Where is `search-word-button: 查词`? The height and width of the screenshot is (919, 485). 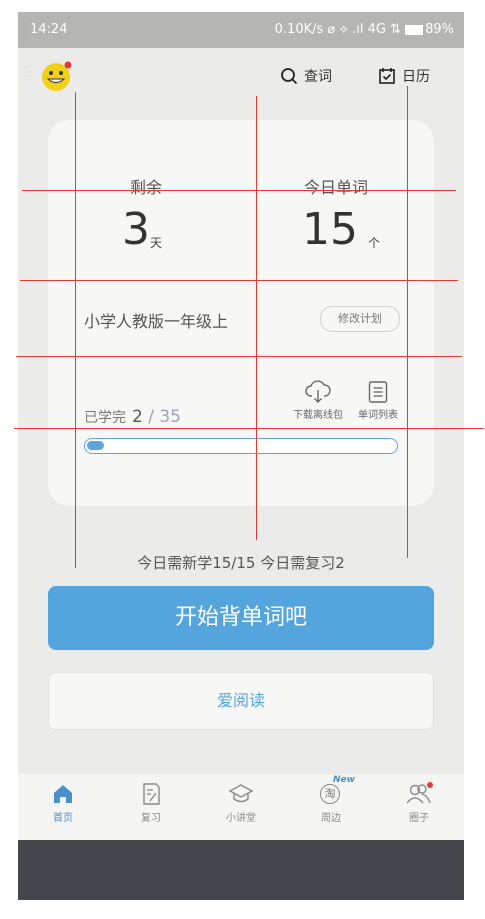
search-word-button: 查词 is located at coordinates (306, 76).